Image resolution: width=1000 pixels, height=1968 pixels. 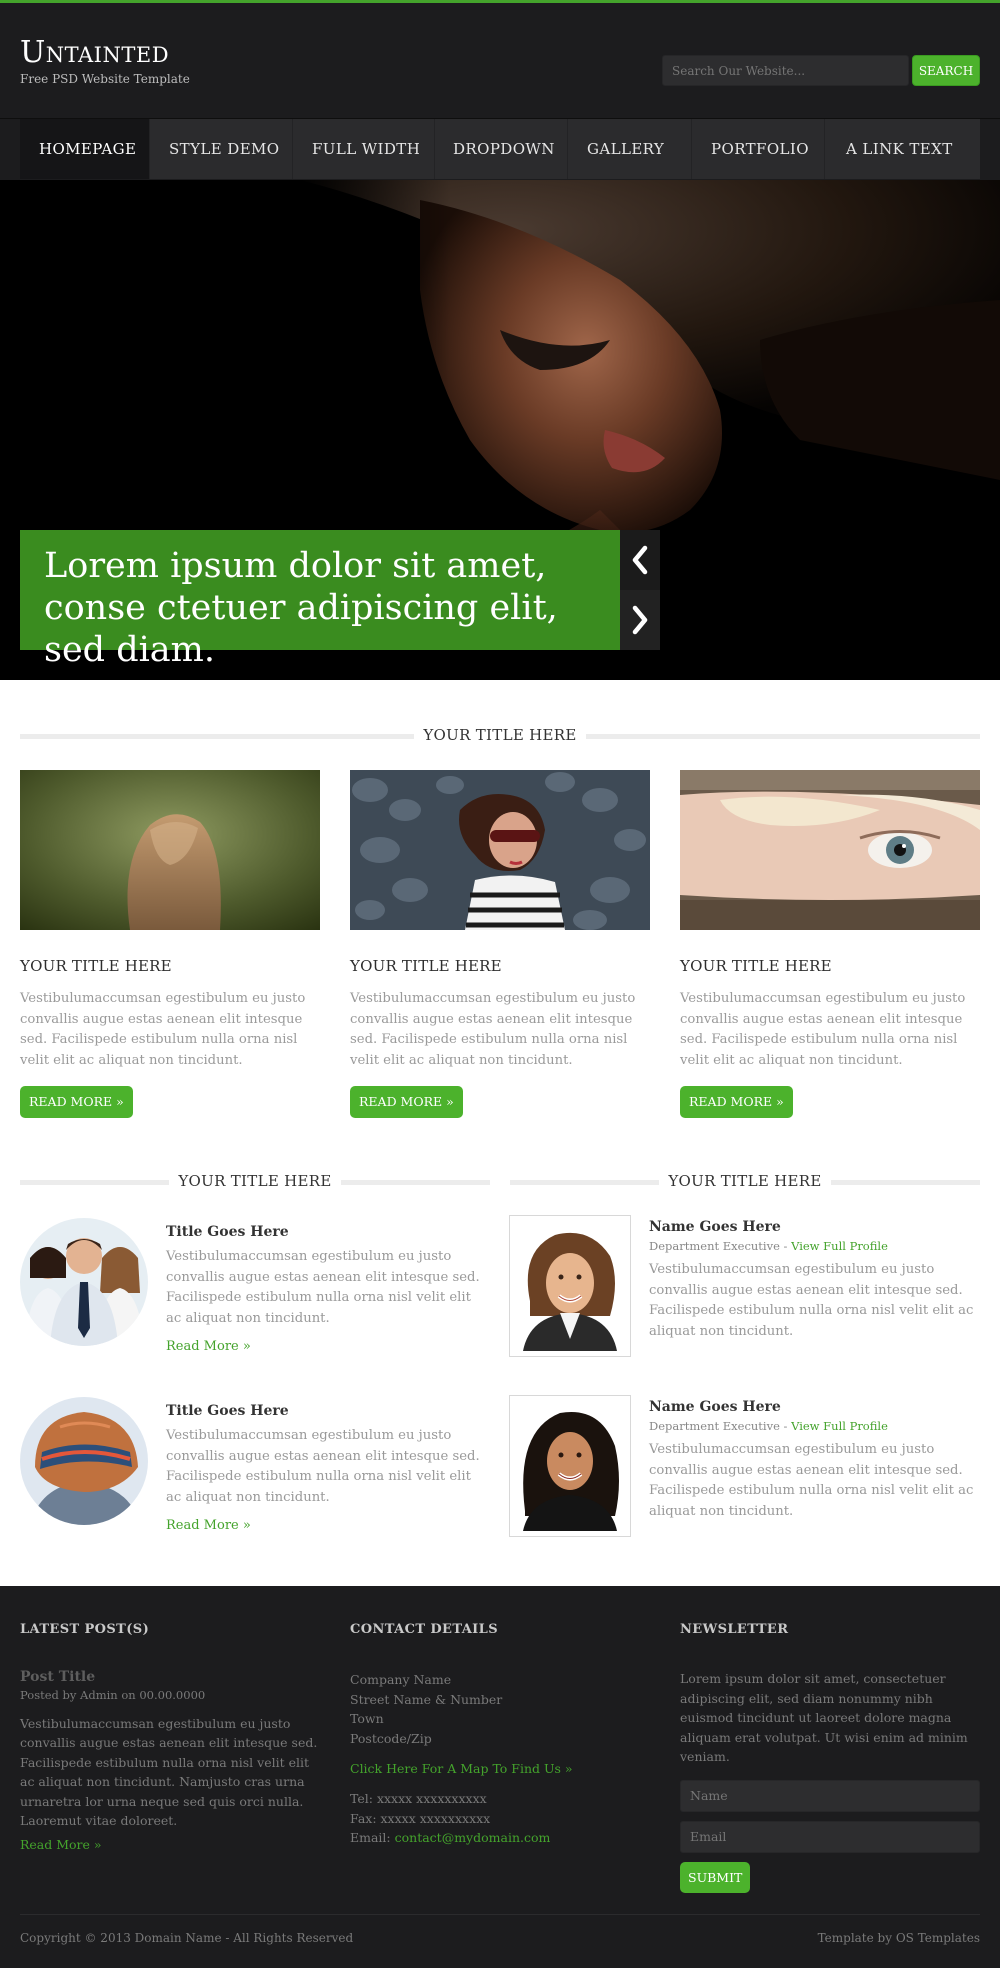 What do you see at coordinates (170, 850) in the screenshot?
I see `feature-image-girl-hair` at bounding box center [170, 850].